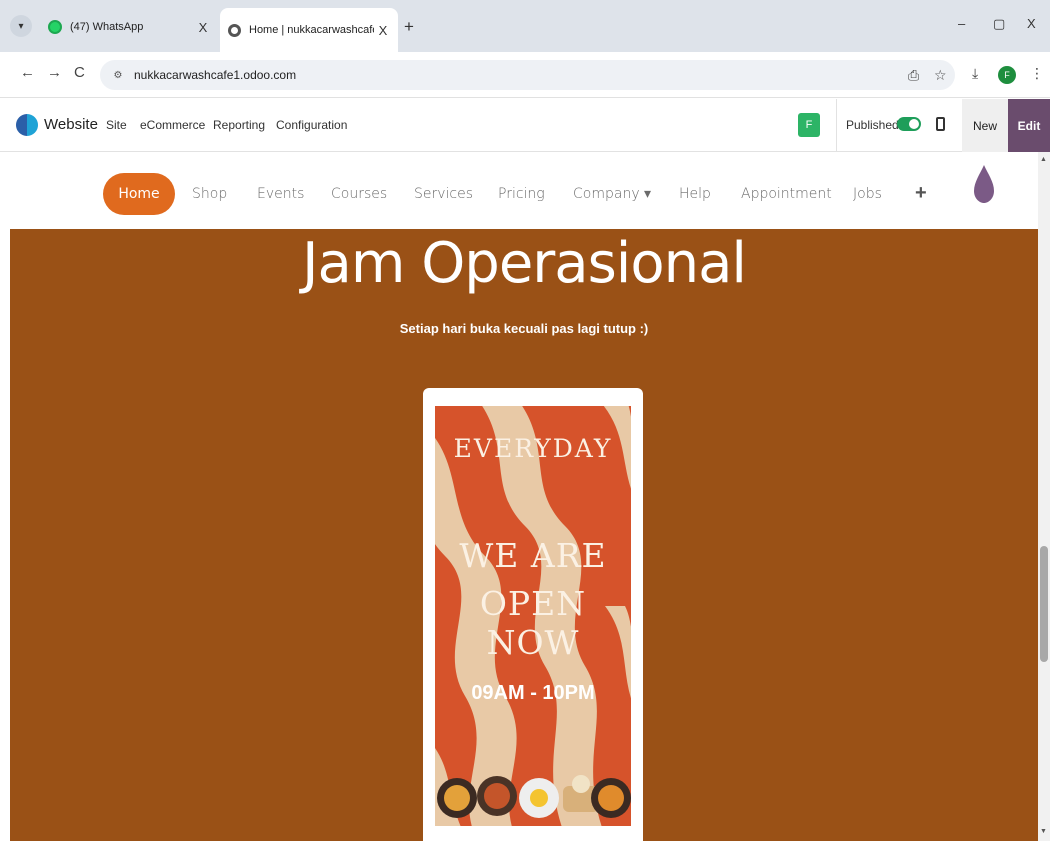  What do you see at coordinates (118, 75) in the screenshot?
I see `site-info-icon: ⚙` at bounding box center [118, 75].